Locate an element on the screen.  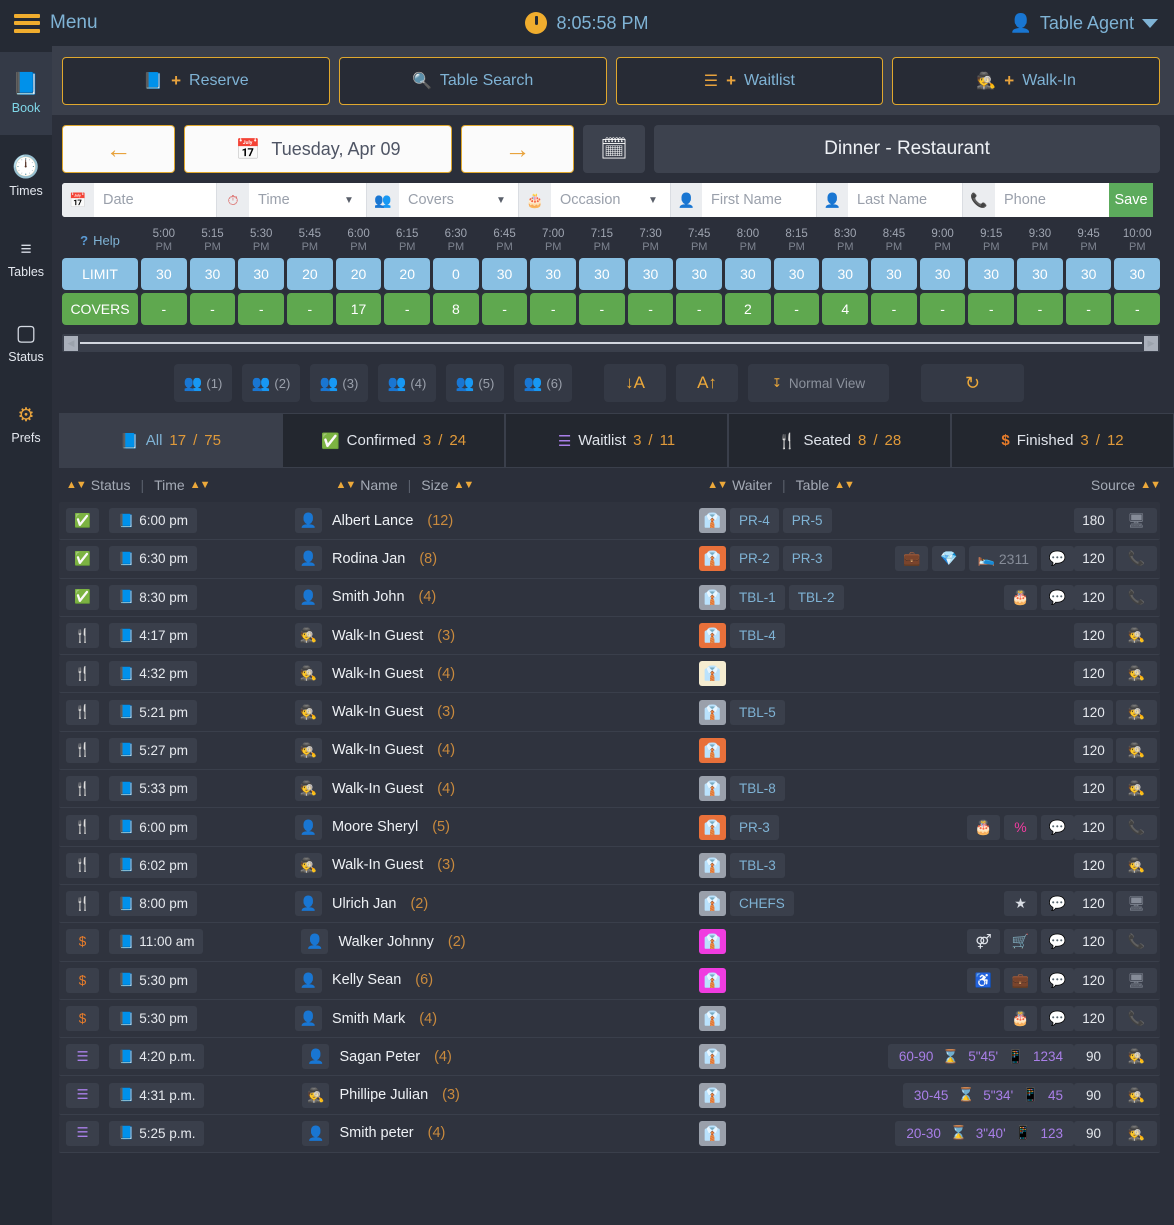
phone-input is located at coordinates (1052, 200).